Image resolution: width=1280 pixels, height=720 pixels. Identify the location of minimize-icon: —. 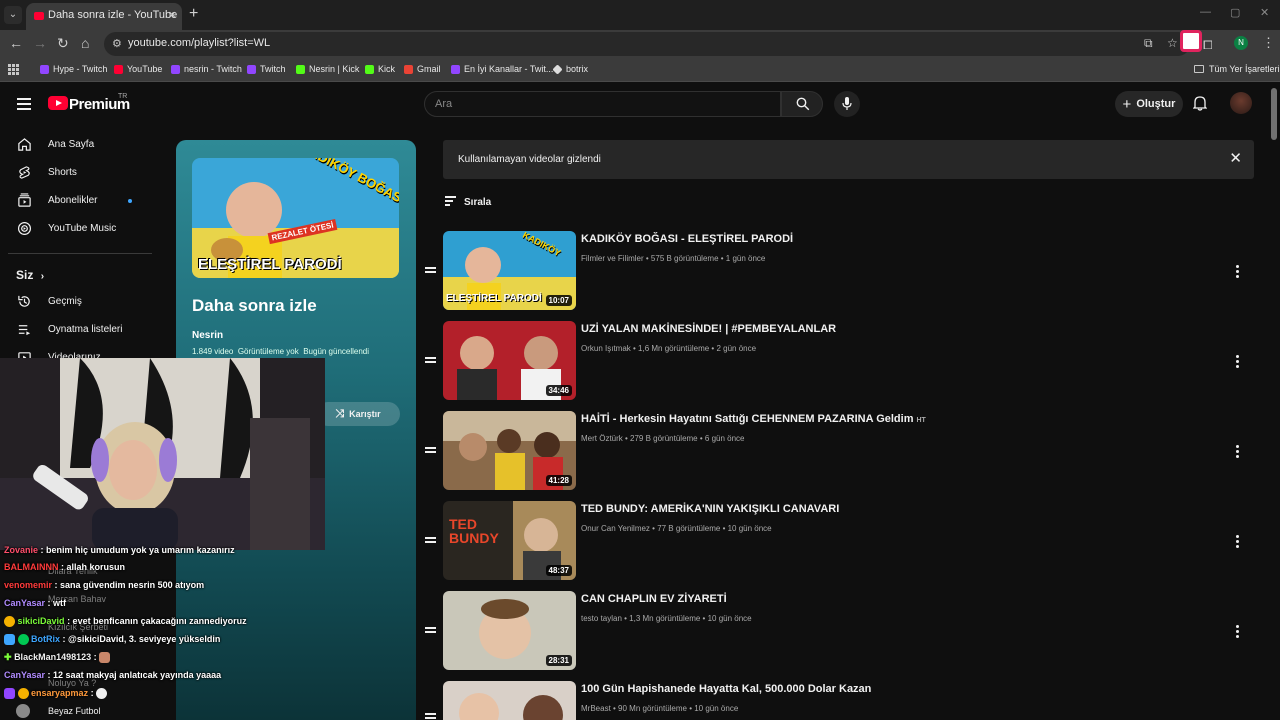
(1205, 12).